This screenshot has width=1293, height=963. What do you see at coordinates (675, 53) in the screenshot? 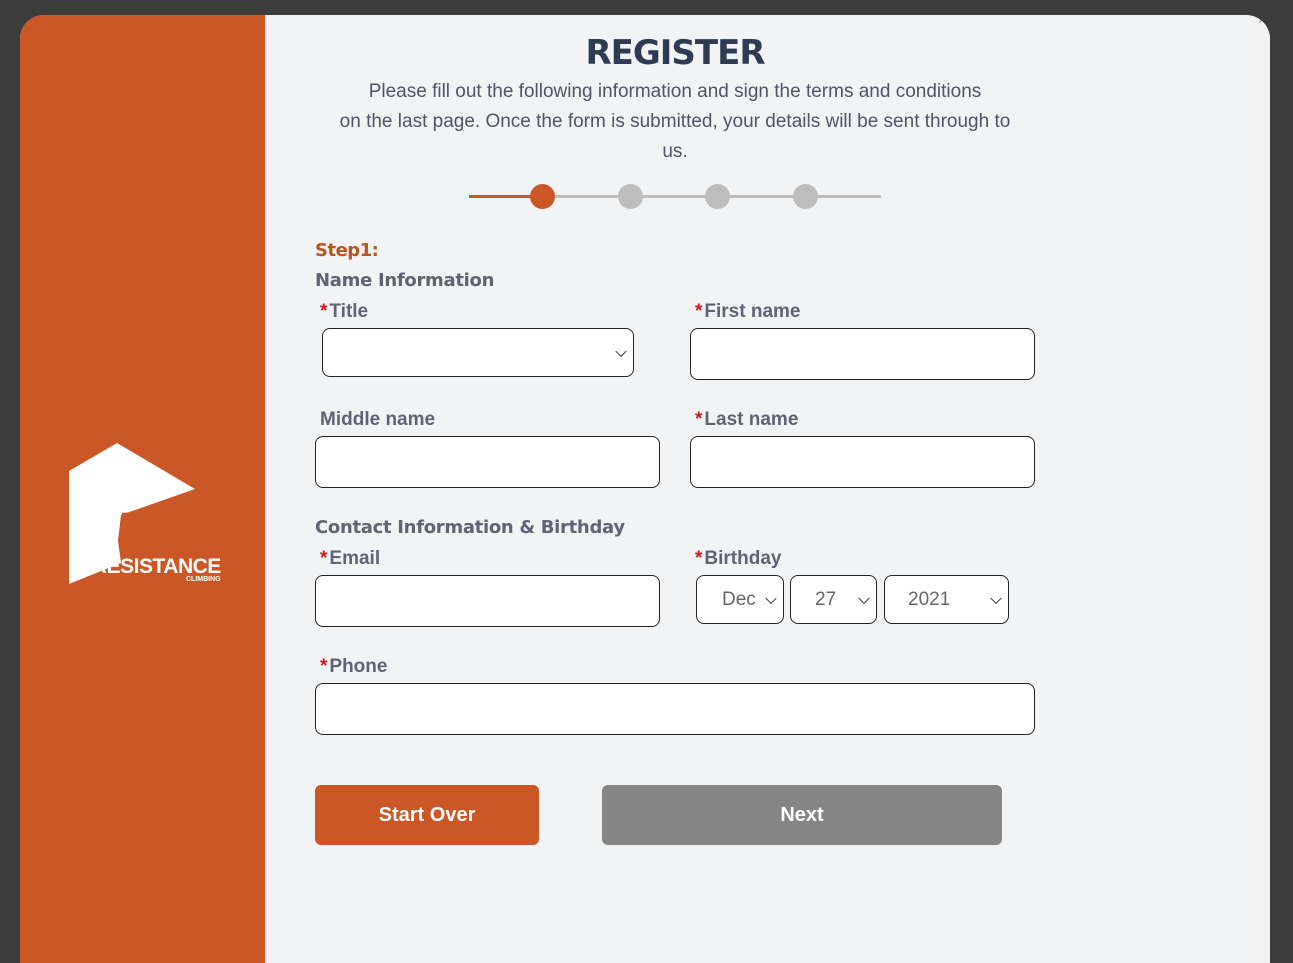
I see `page-title: REGISTER` at bounding box center [675, 53].